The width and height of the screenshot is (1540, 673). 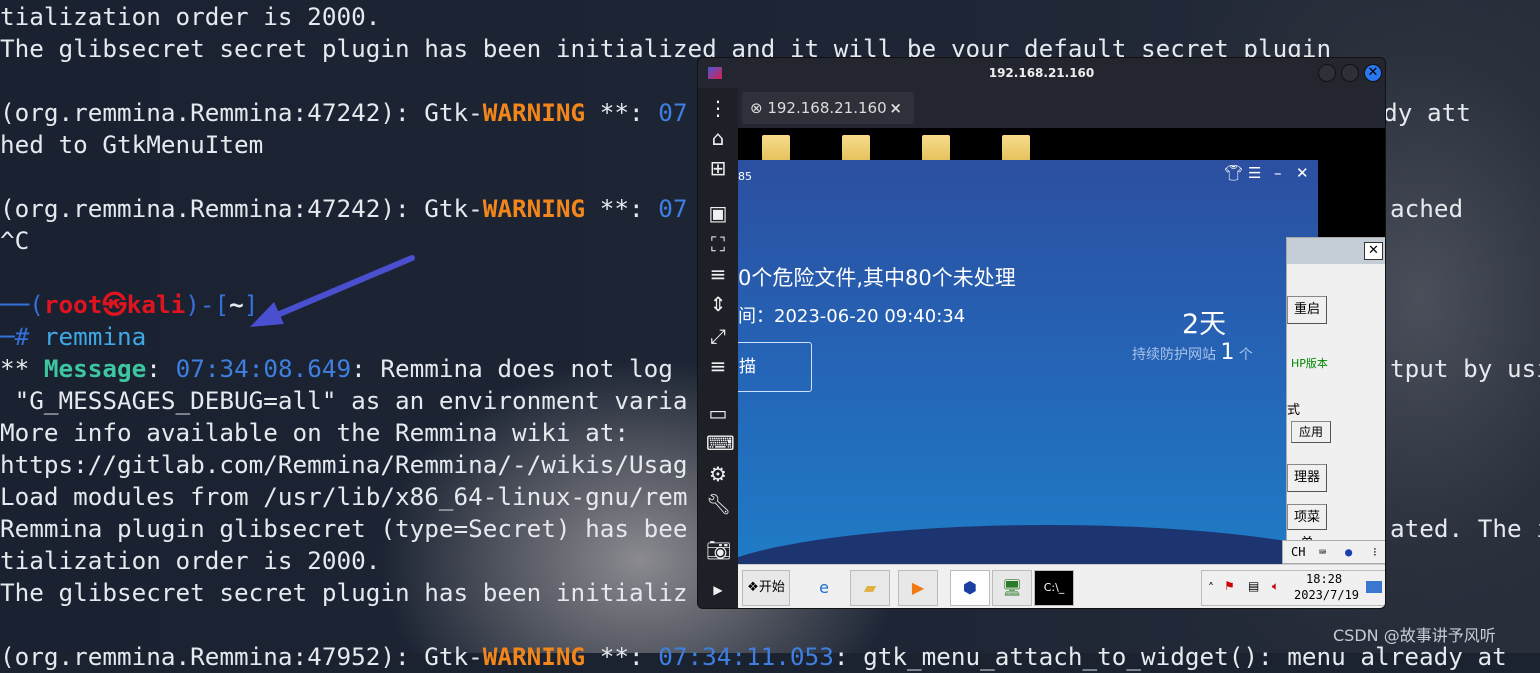 I want to click on preferences-gear-icon: ⚙, so click(x=718, y=474).